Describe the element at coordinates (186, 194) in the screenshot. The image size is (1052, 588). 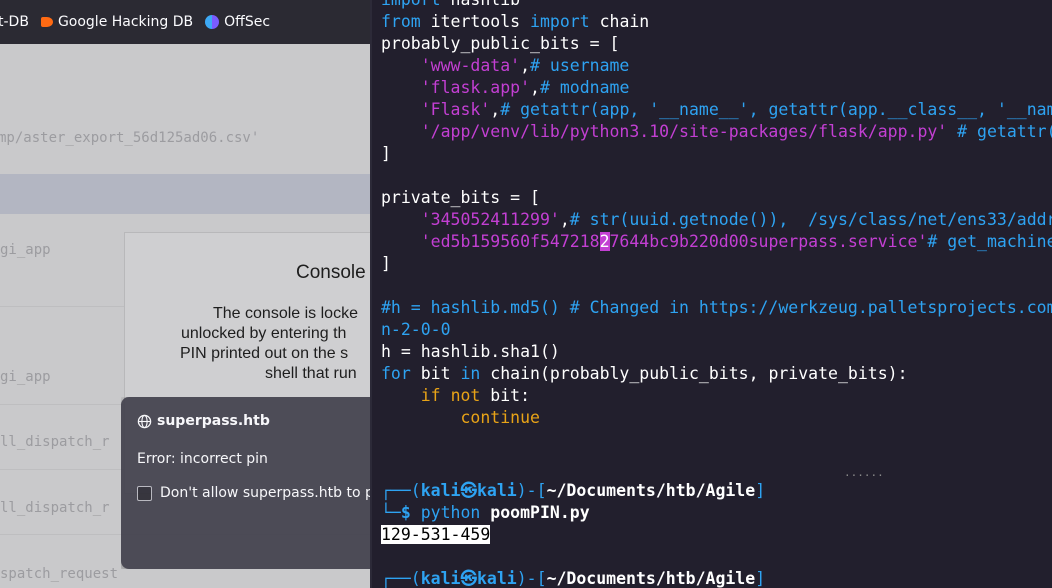
I see `traceback-header` at that location.